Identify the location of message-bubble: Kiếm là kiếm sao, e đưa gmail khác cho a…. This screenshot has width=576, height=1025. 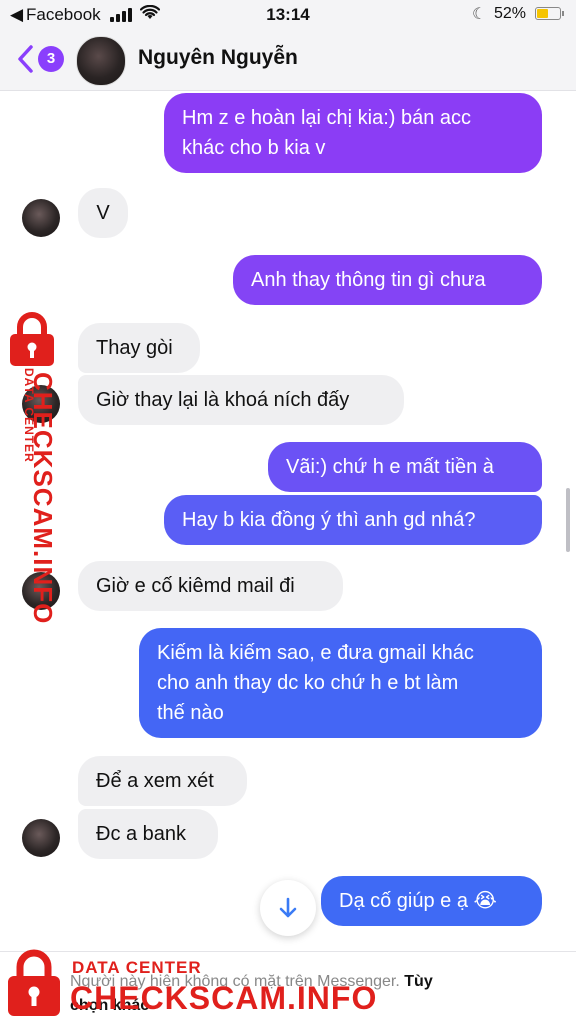
(340, 683).